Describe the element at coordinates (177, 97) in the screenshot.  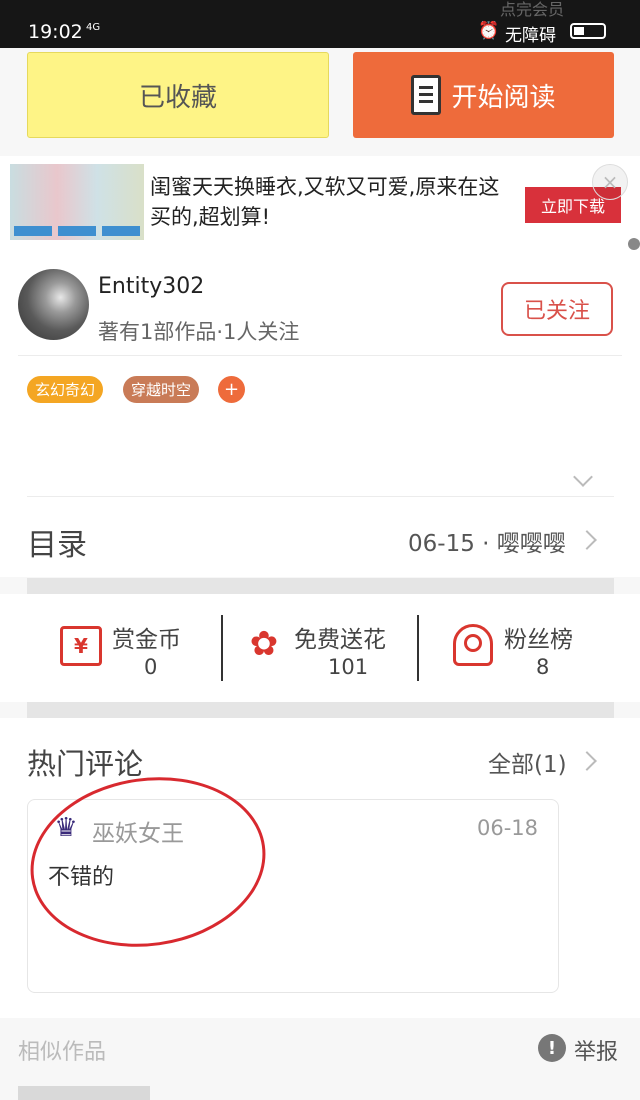
I see `favorited-label: 已收藏` at that location.